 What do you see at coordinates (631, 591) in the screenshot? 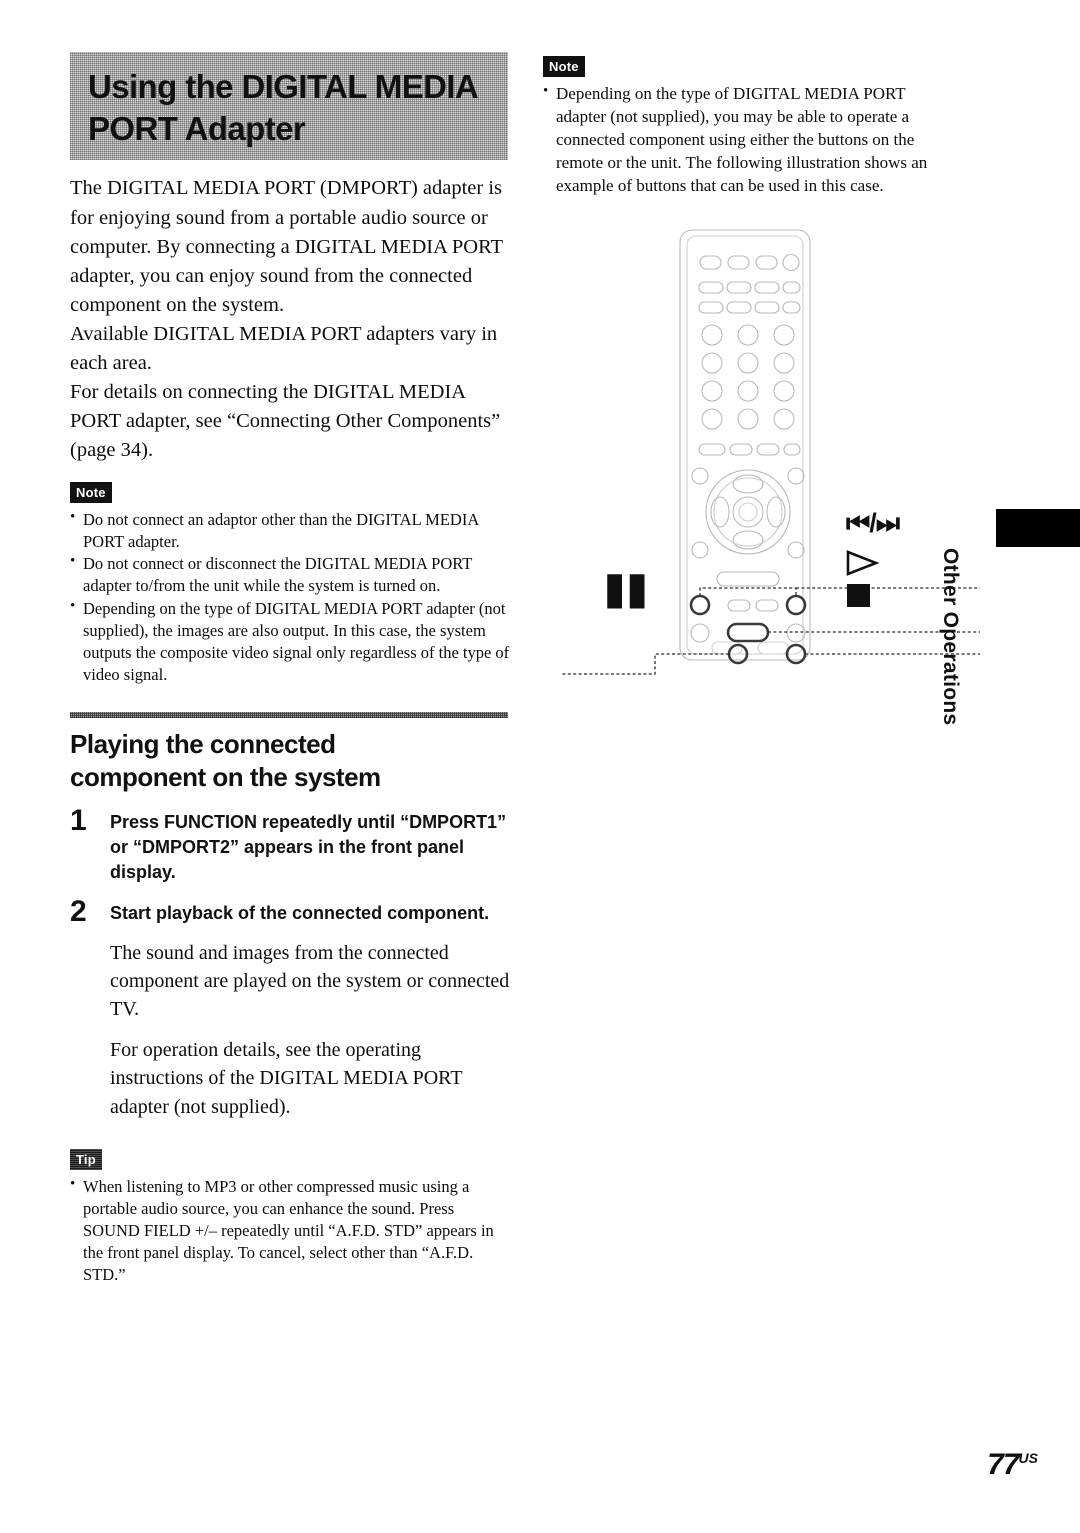
I see `callout-pause-icon: ▋▋` at bounding box center [631, 591].